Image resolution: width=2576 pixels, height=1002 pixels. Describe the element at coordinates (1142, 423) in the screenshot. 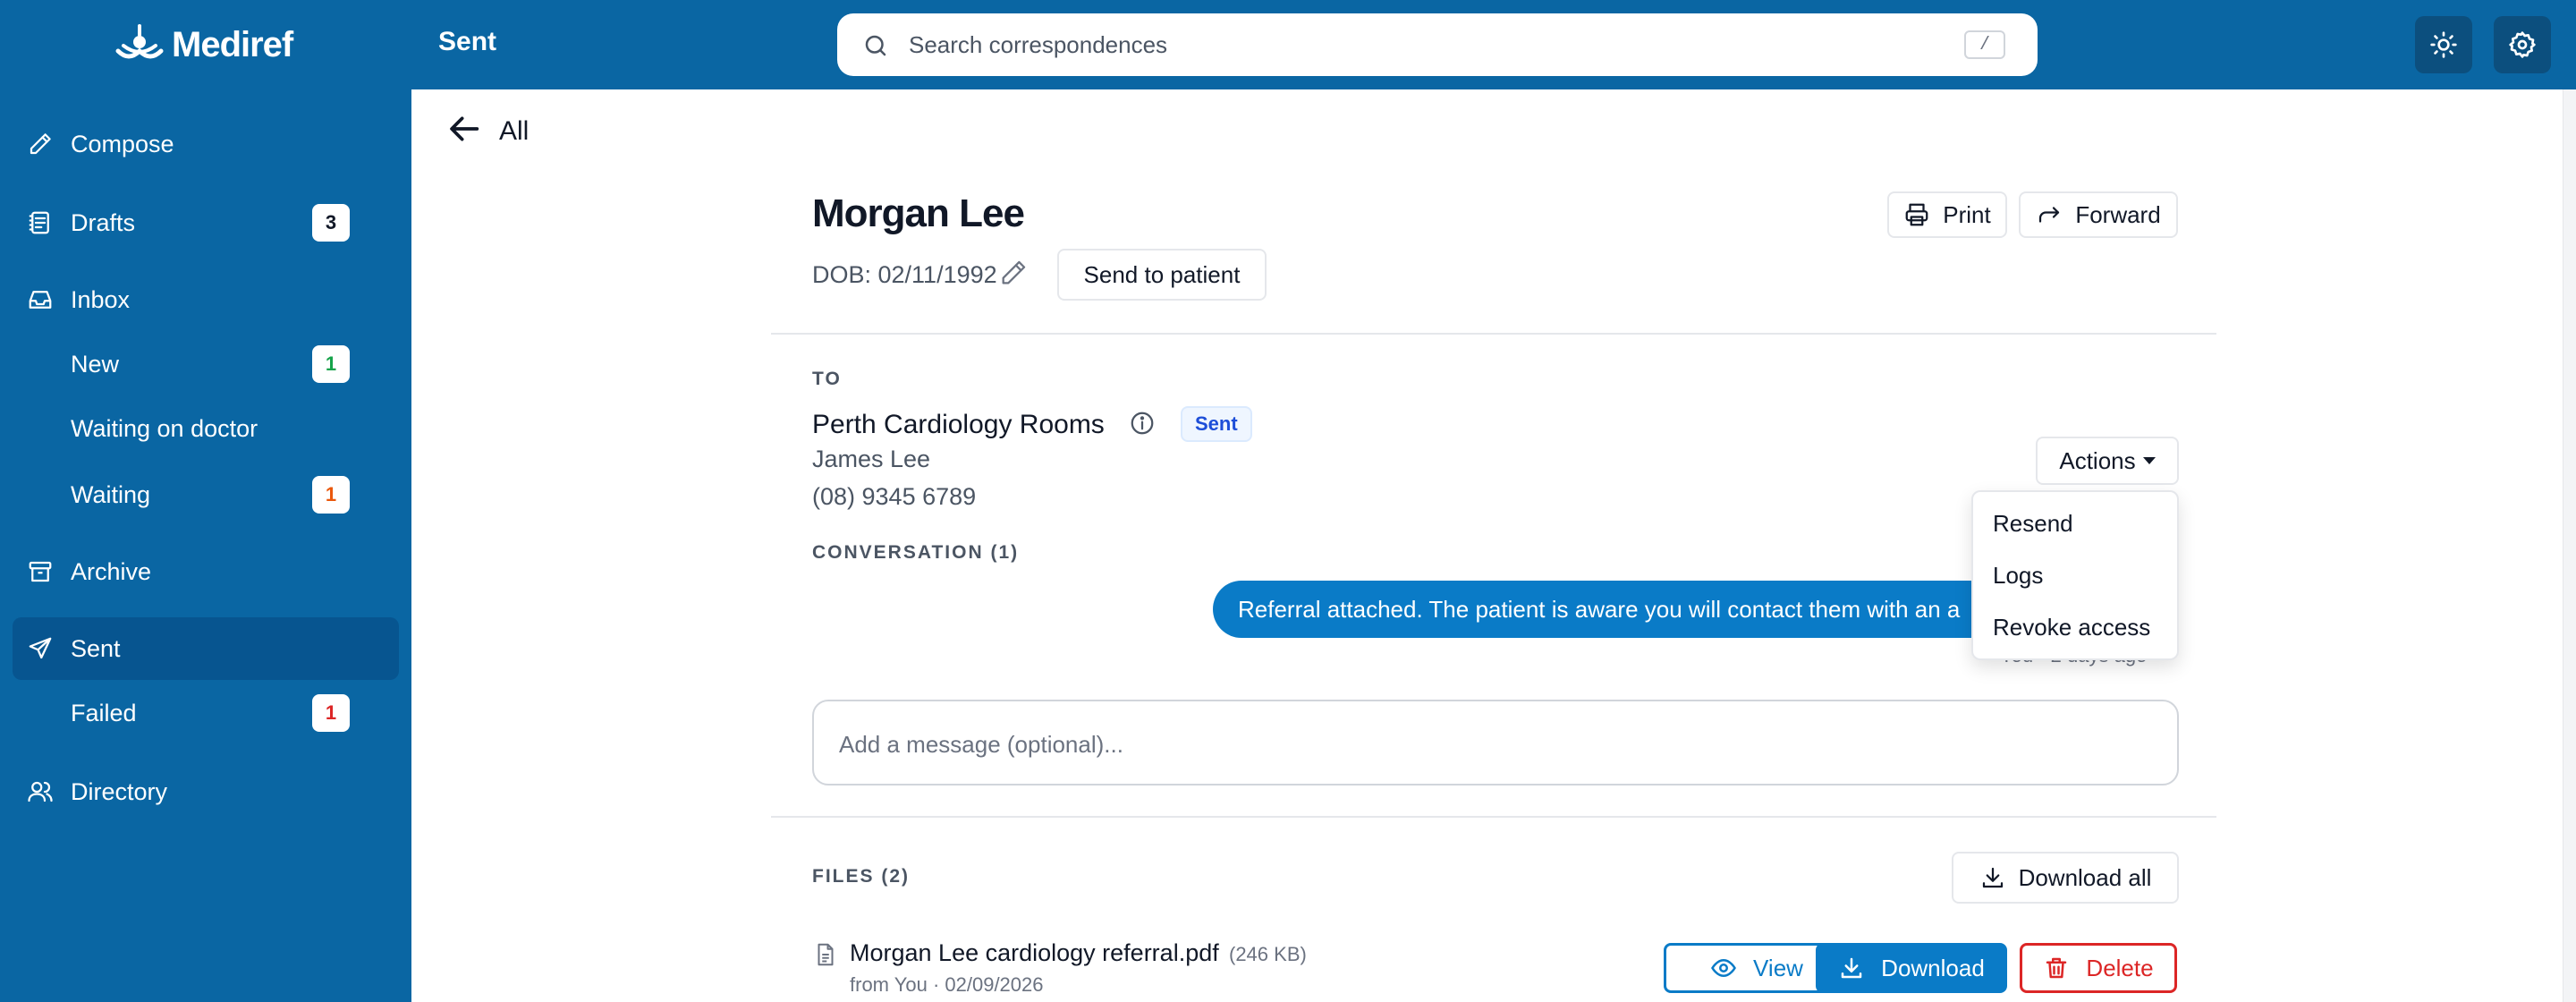

I see `info-icon` at that location.